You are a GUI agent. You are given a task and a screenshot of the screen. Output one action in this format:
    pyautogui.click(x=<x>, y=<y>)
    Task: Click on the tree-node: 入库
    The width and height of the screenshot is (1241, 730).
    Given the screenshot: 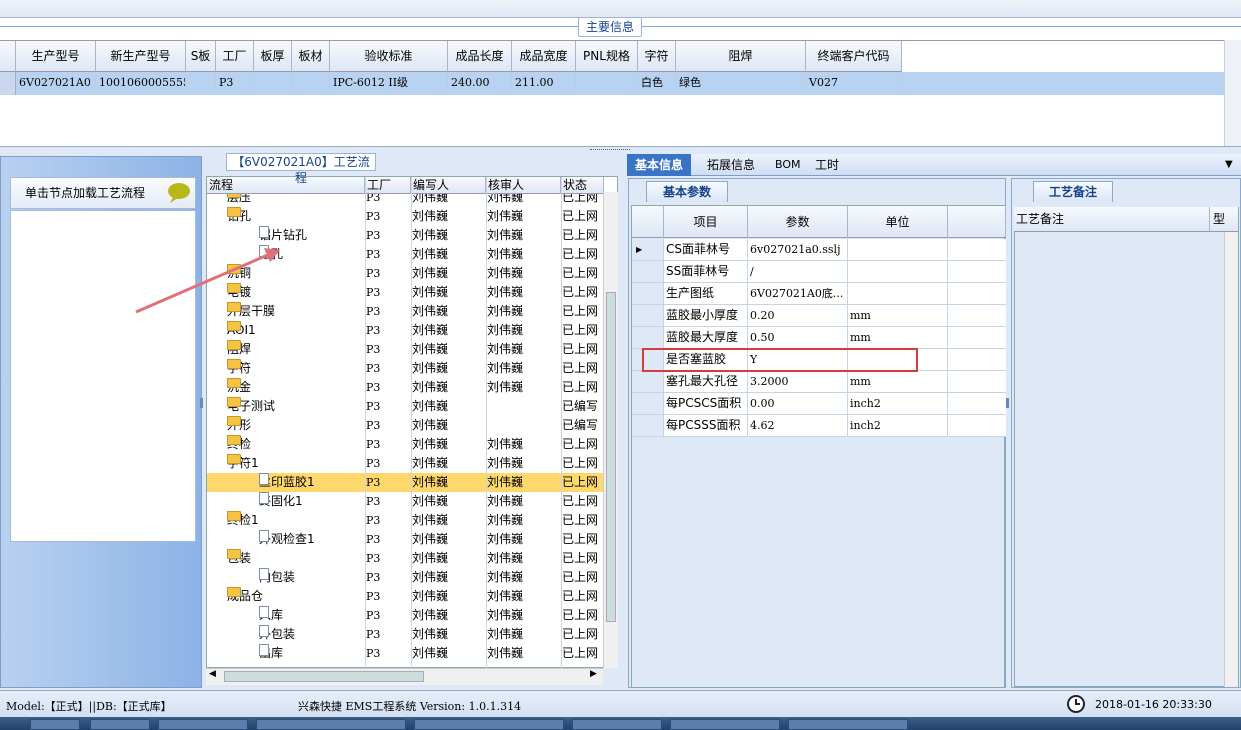 What is the action you would take?
    pyautogui.click(x=284, y=615)
    